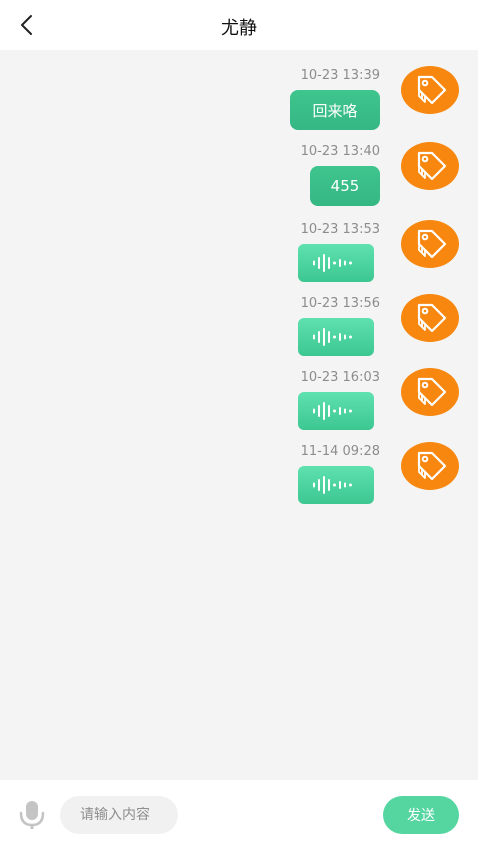 This screenshot has width=478, height=850. Describe the element at coordinates (119, 815) in the screenshot. I see `message-input` at that location.